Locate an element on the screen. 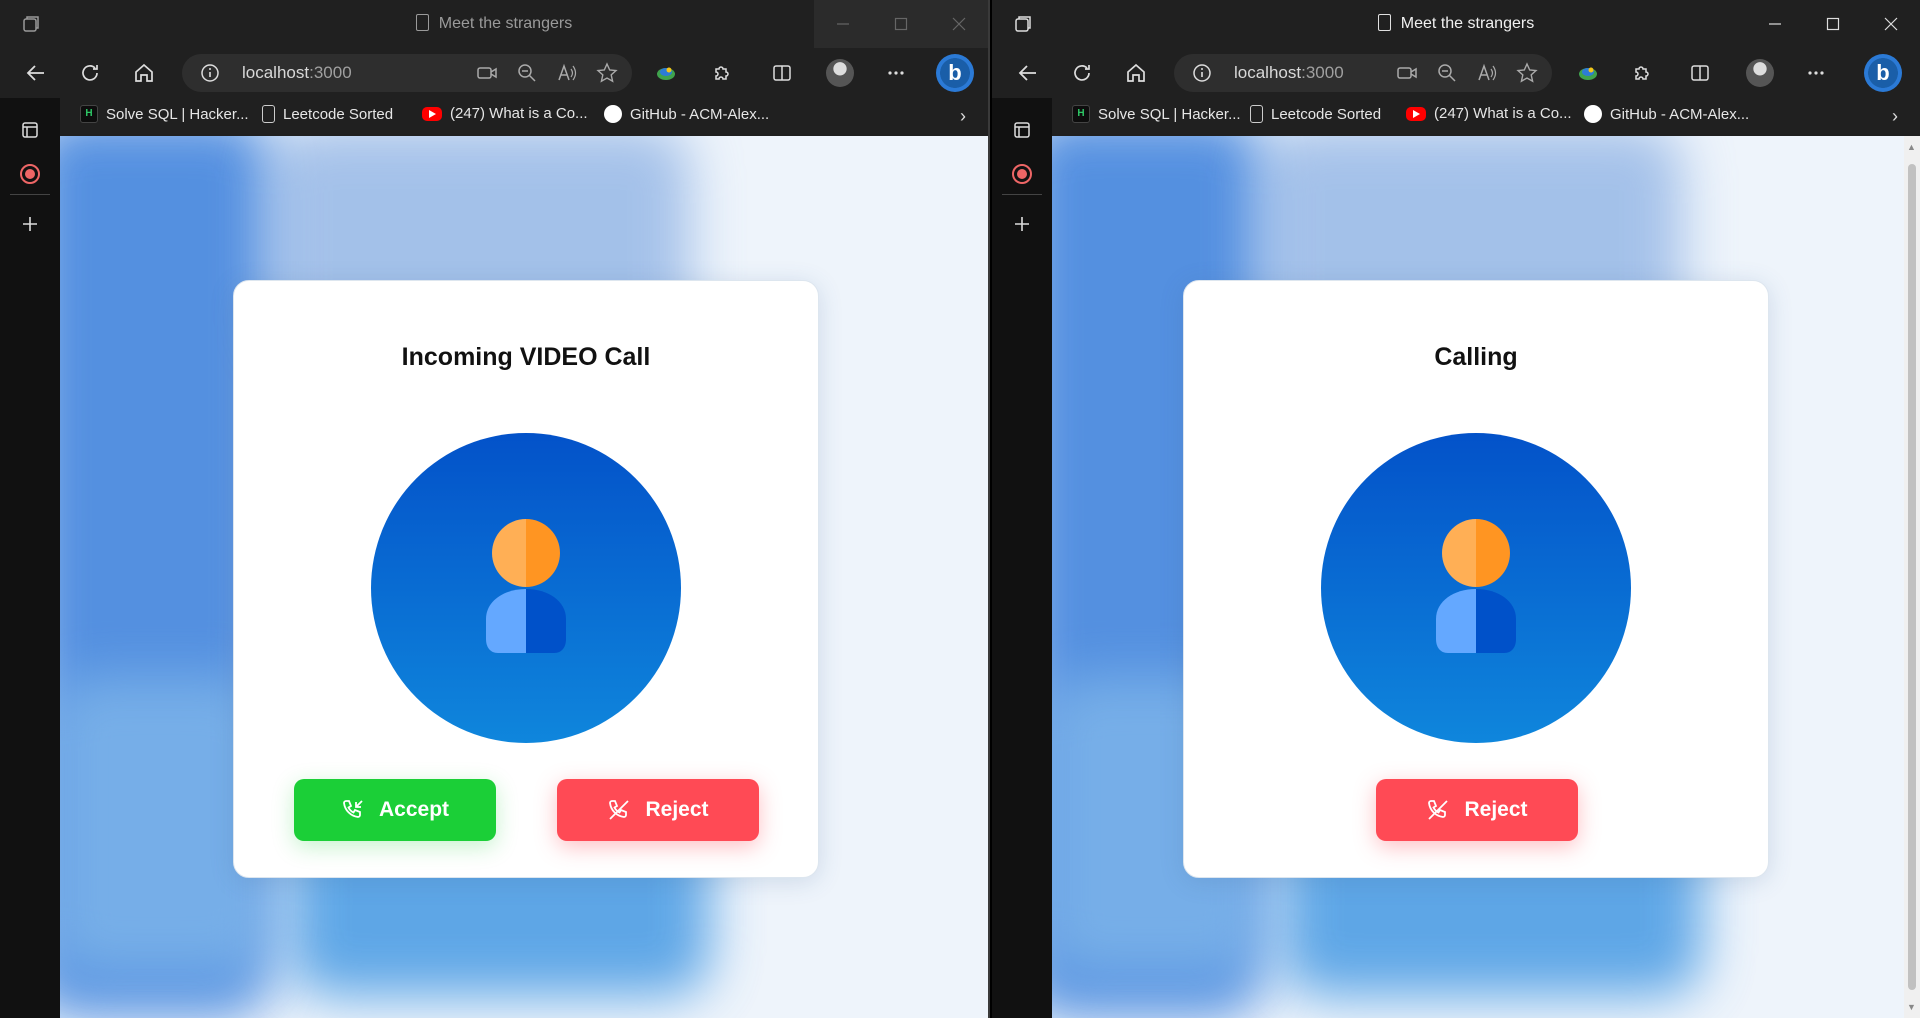 Image resolution: width=1920 pixels, height=1018 pixels. home-icon is located at coordinates (1136, 72).